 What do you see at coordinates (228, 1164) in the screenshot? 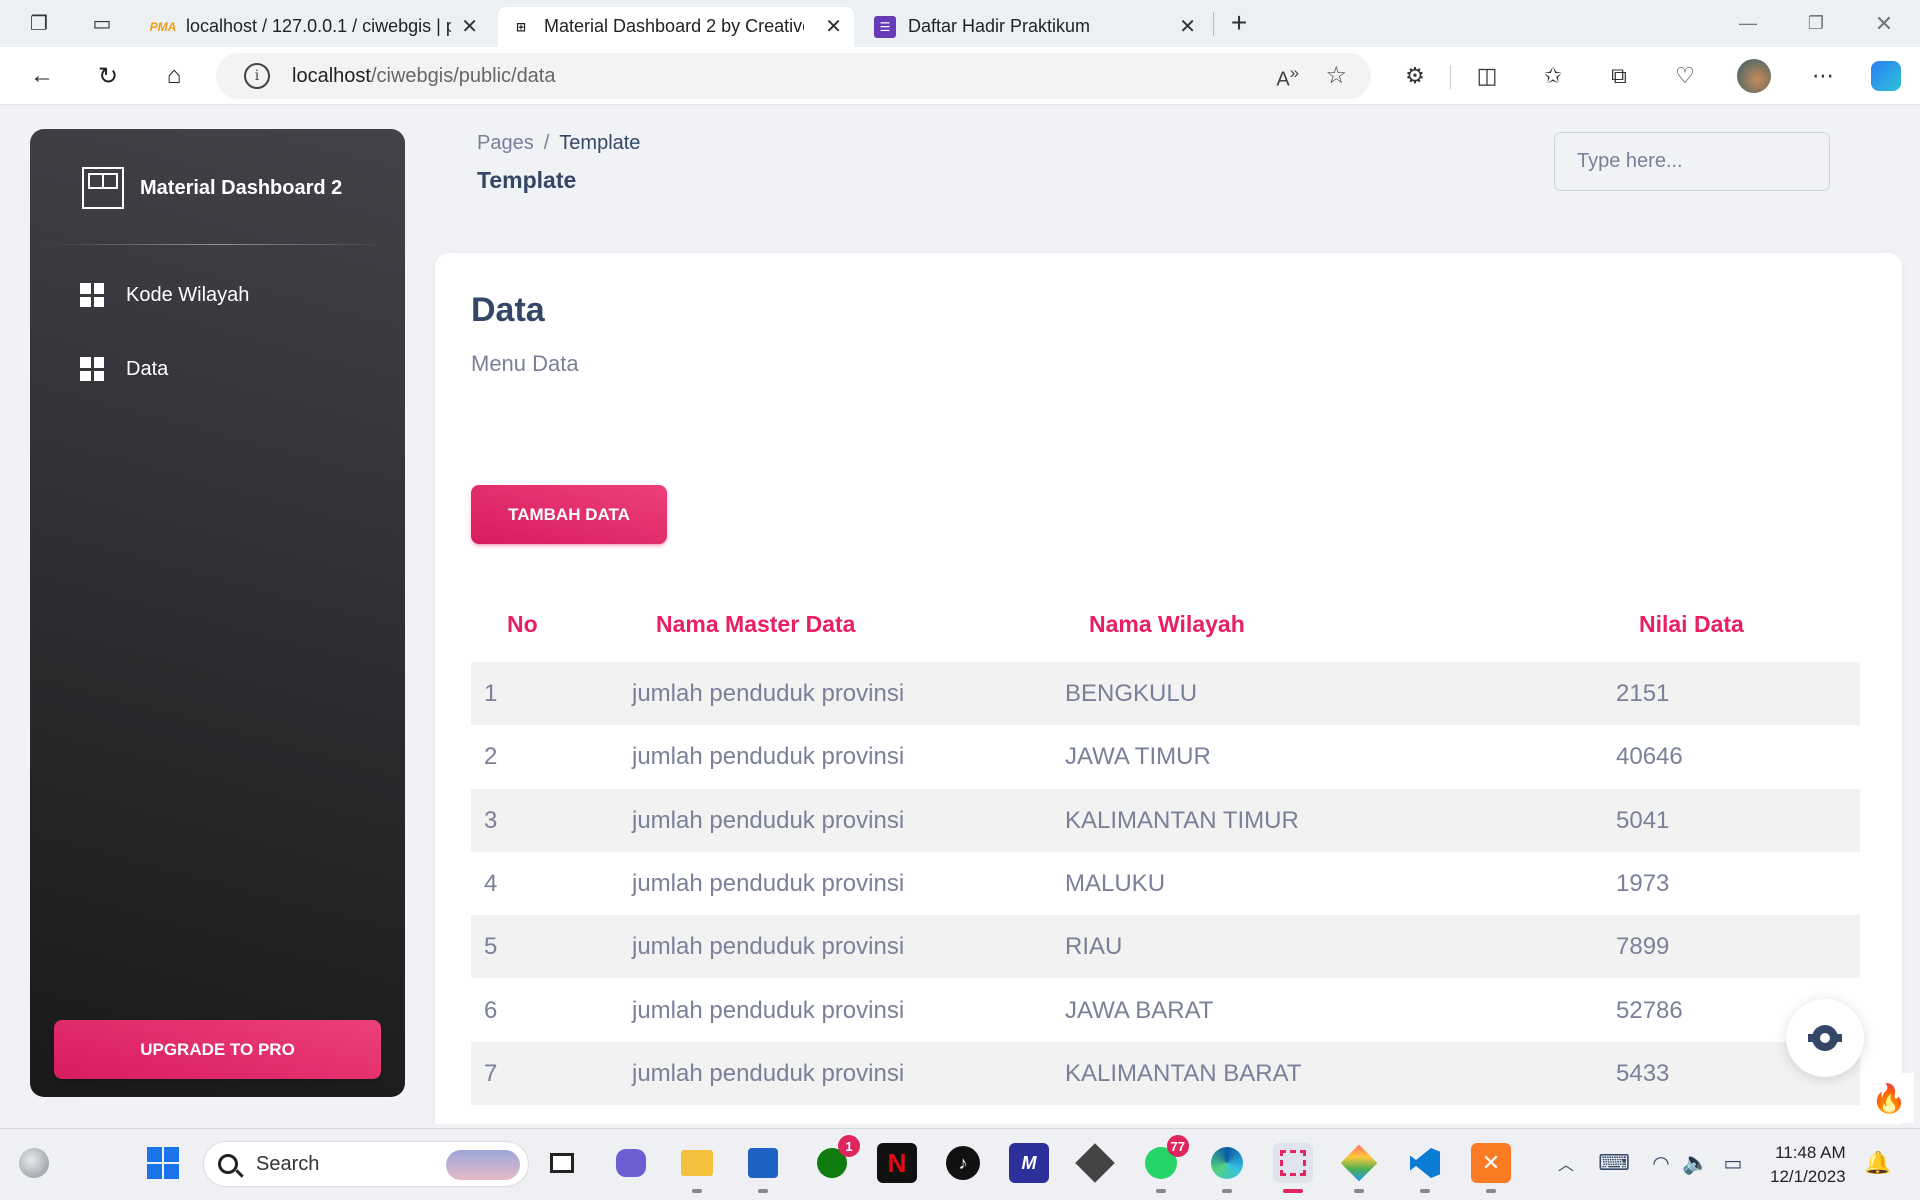
I see `search-icon` at bounding box center [228, 1164].